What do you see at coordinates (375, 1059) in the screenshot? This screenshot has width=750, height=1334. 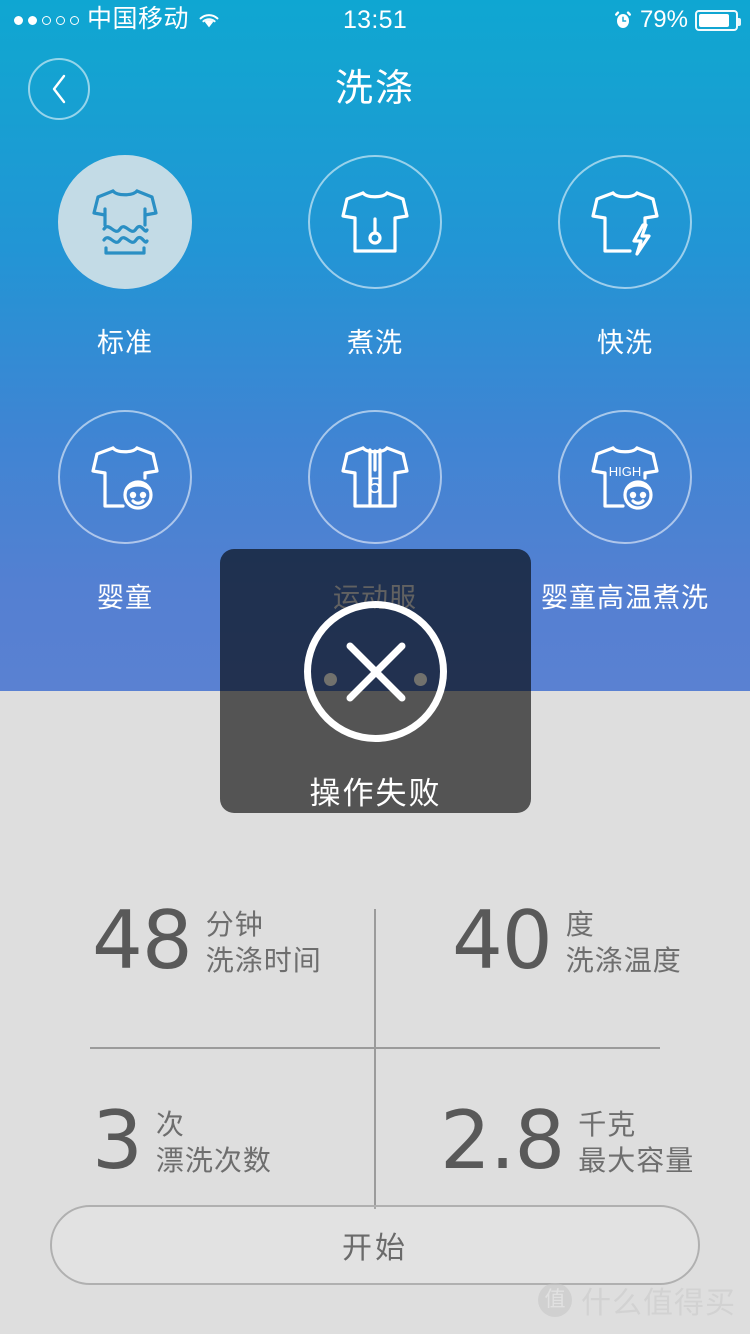 I see `spec-divider-vertical` at bounding box center [375, 1059].